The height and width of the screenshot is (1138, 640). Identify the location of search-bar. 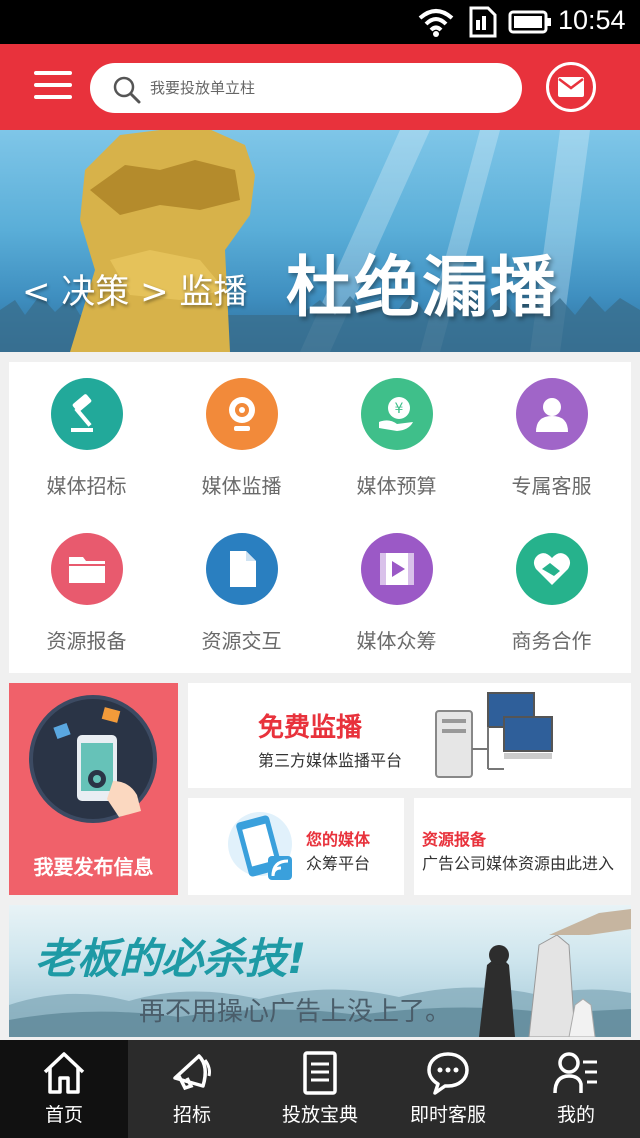
(306, 88).